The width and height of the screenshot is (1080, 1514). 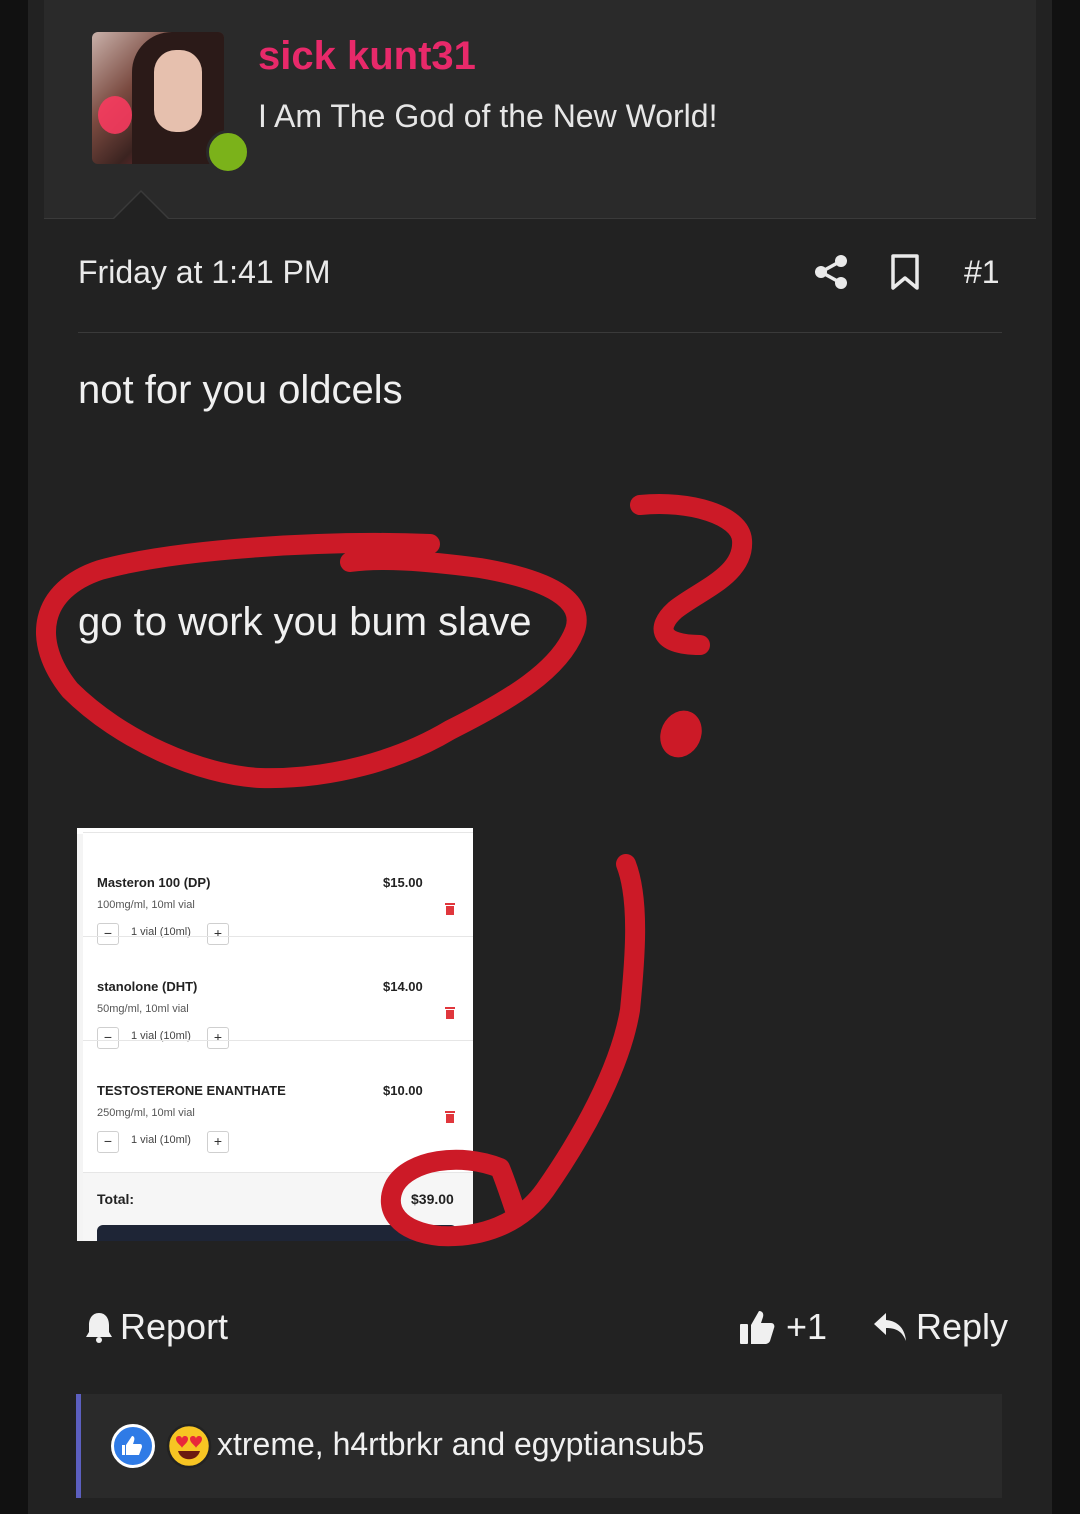 What do you see at coordinates (488, 116) in the screenshot?
I see `user-title: I Am The God of the New World!` at bounding box center [488, 116].